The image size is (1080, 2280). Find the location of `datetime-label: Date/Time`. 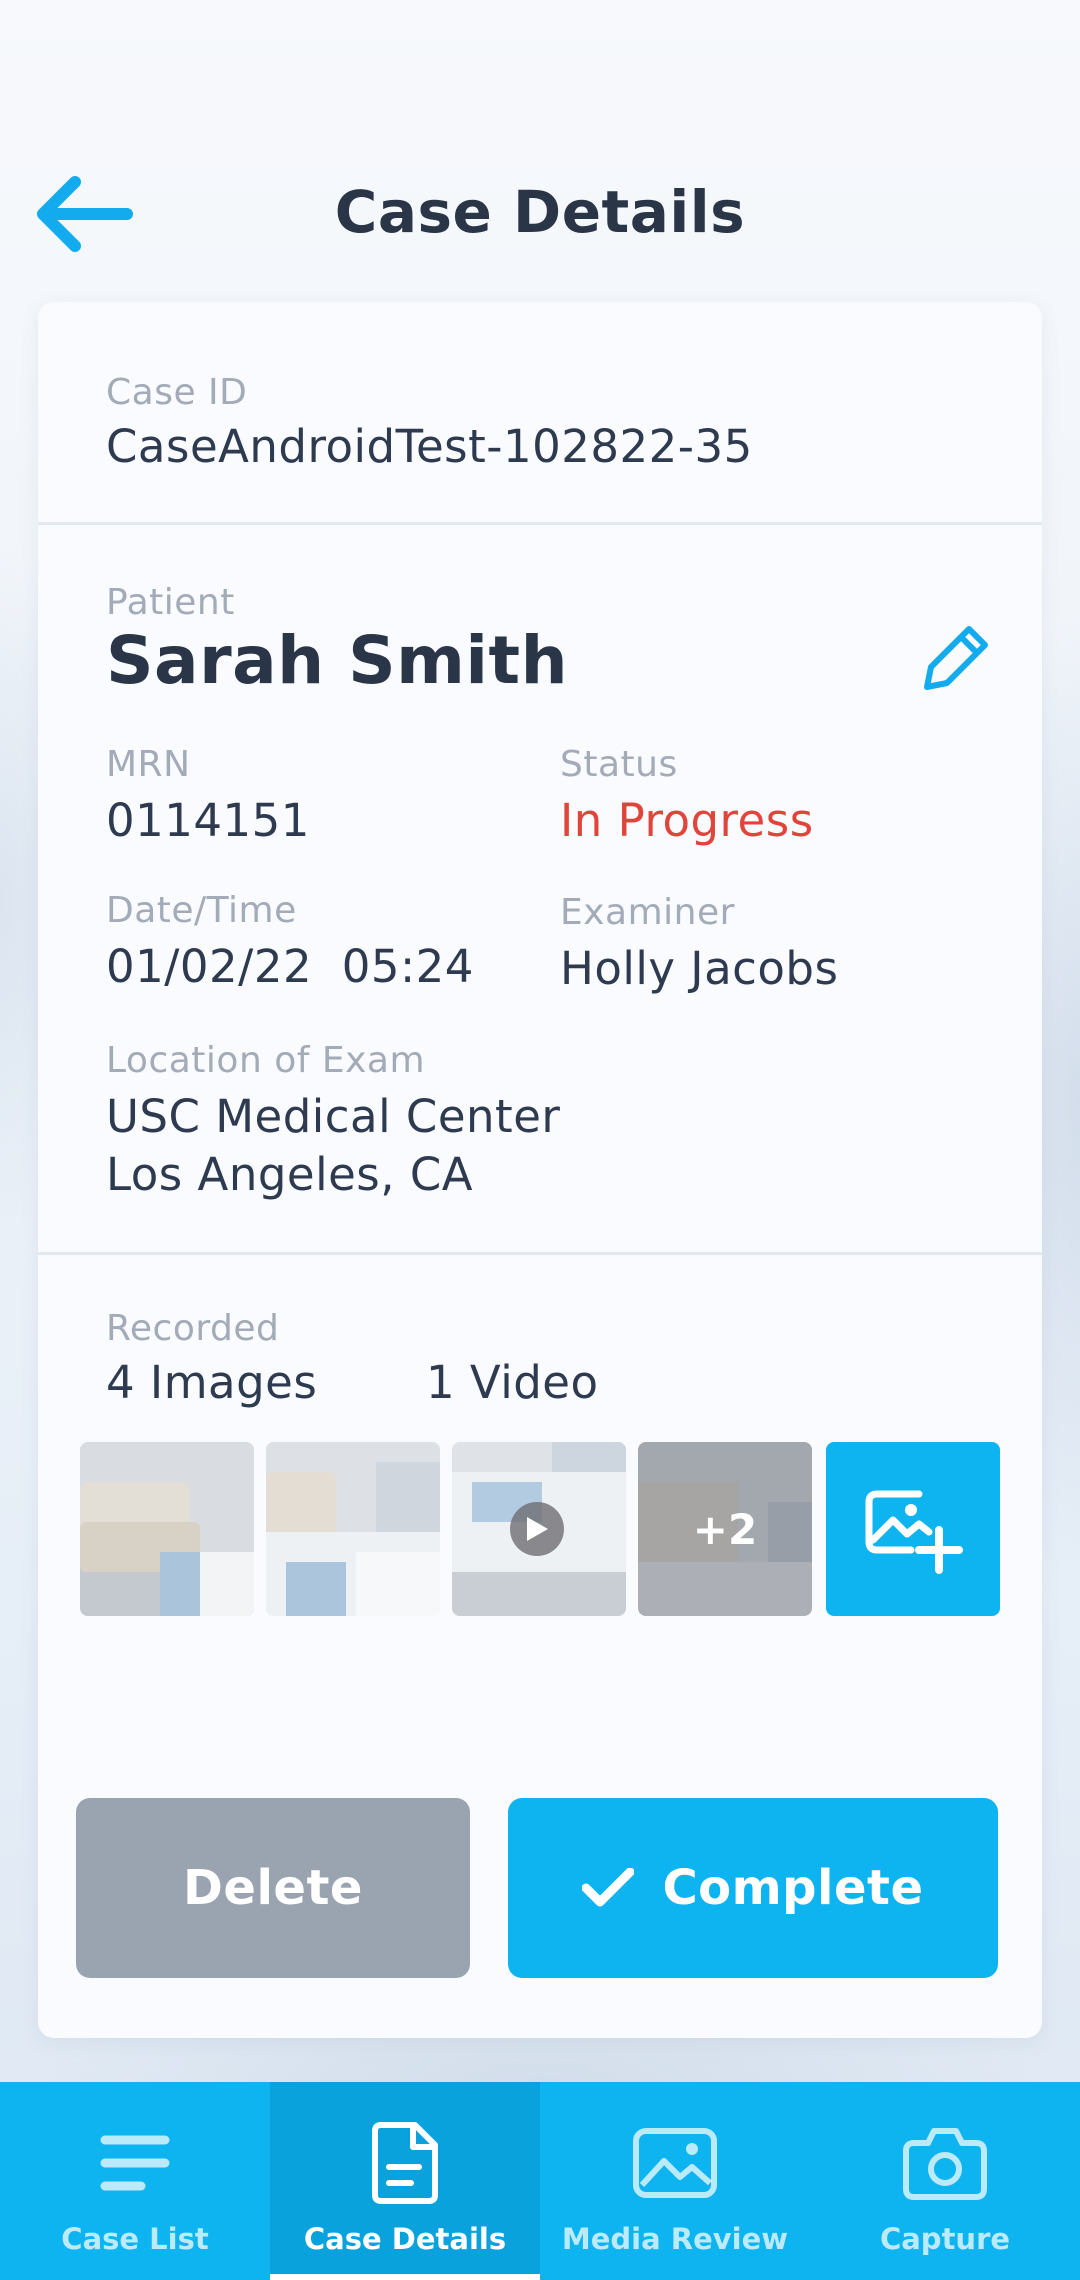

datetime-label: Date/Time is located at coordinates (201, 910).